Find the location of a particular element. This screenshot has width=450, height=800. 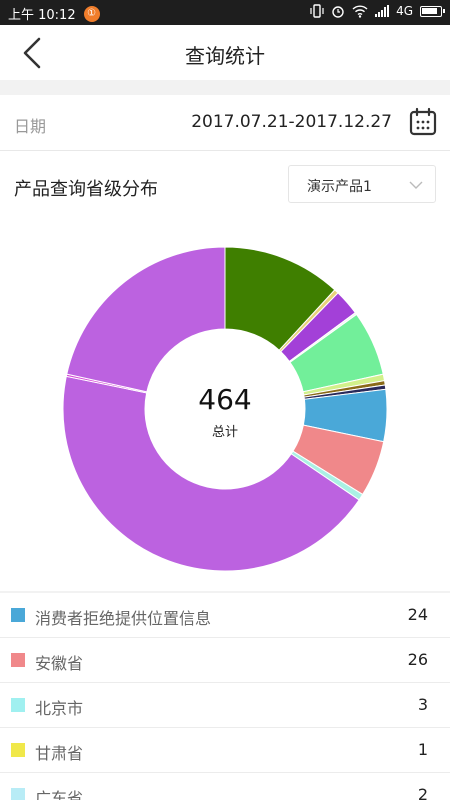

chart-total-label: 总计 is located at coordinates (224, 432).